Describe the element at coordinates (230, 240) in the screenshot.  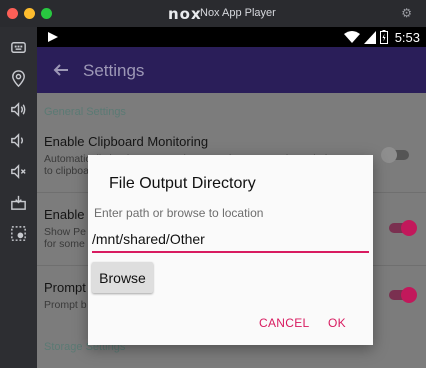
I see `path-input` at that location.